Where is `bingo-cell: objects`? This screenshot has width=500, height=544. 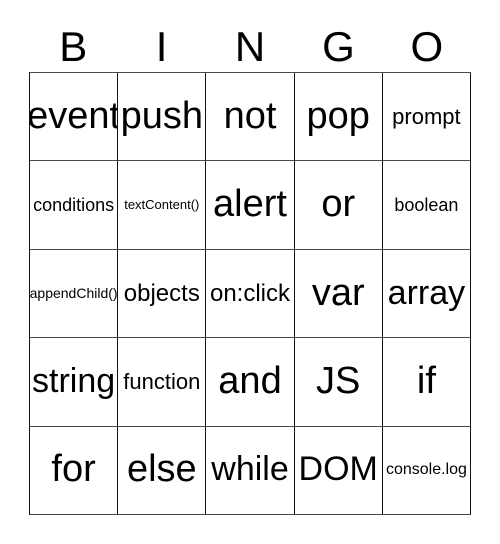
bingo-cell: objects is located at coordinates (162, 294).